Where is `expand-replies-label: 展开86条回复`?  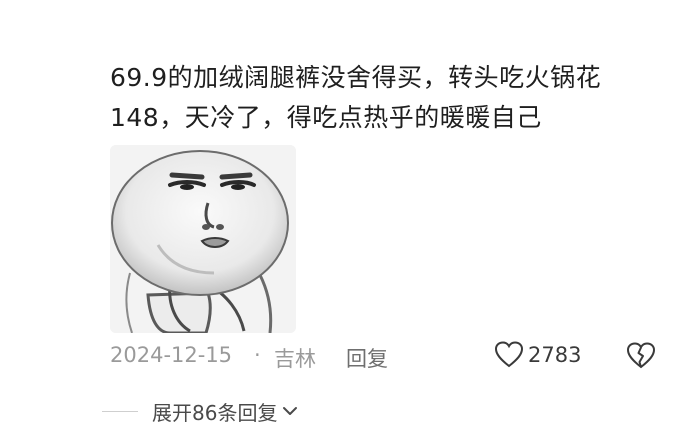 expand-replies-label: 展开86条回复 is located at coordinates (215, 412).